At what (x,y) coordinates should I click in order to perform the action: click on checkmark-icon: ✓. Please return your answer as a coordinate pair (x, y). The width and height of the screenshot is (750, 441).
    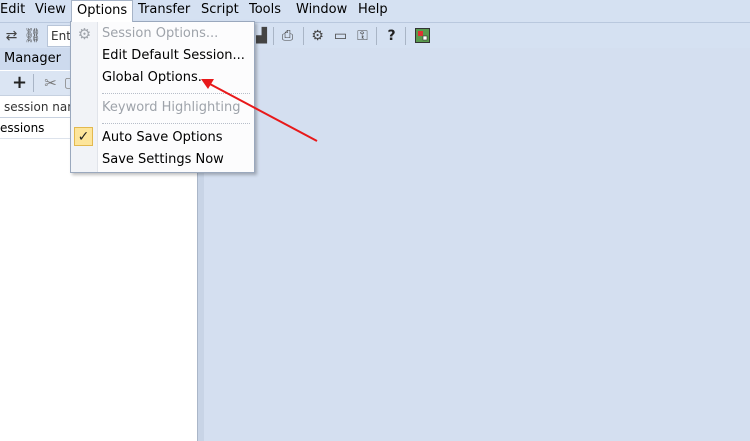
    Looking at the image, I should click on (83, 136).